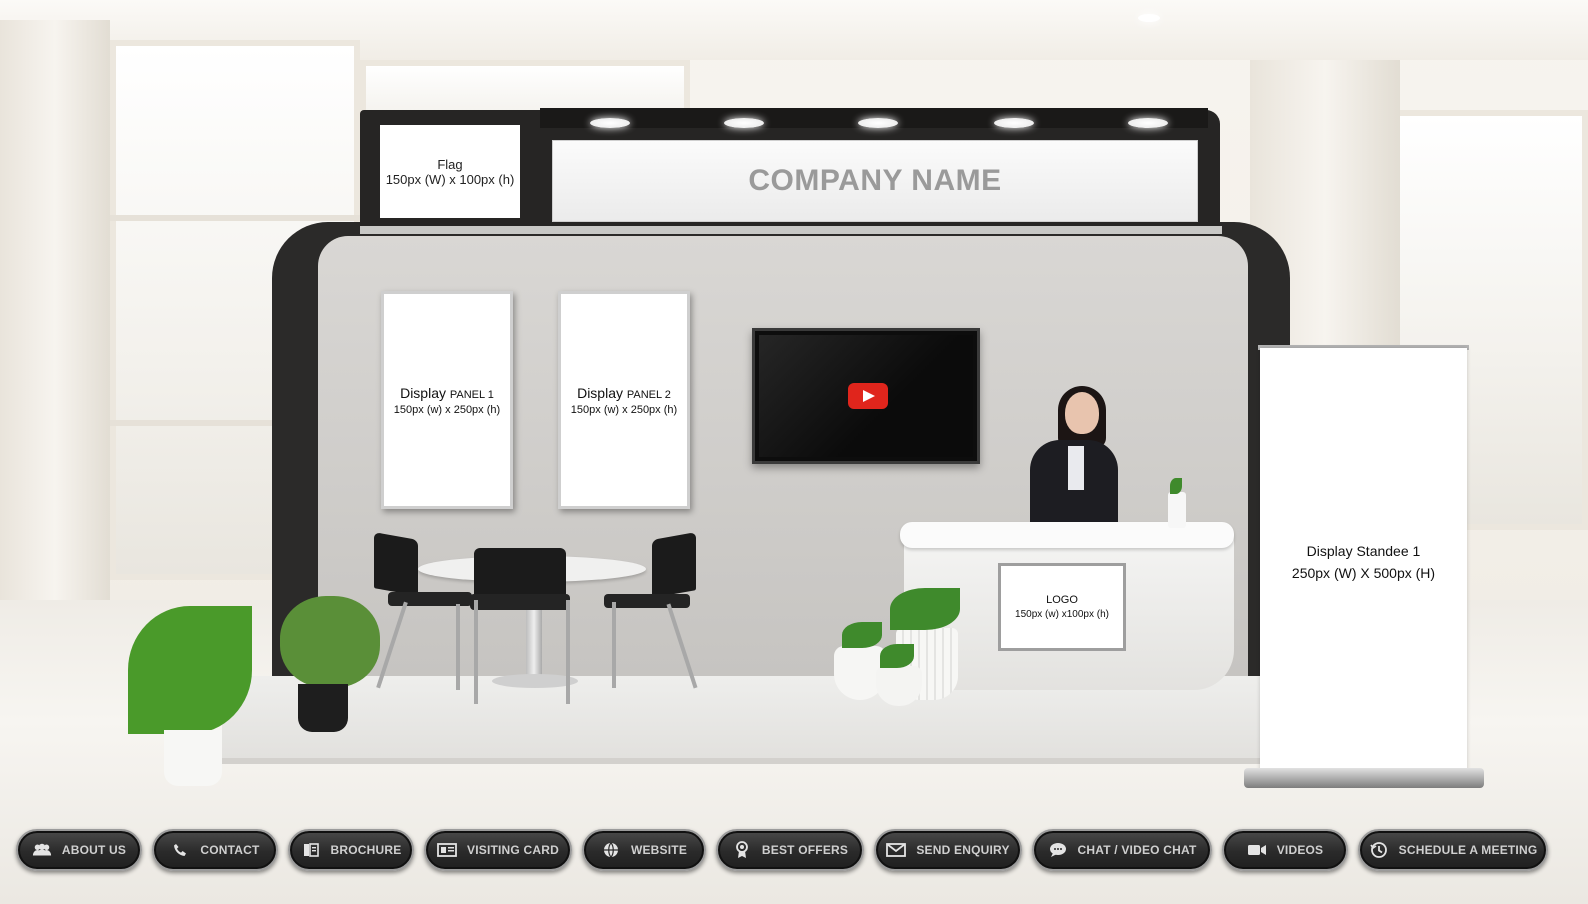  I want to click on flag-placeholder: Flag 150px (W) x 100px (h), so click(450, 171).